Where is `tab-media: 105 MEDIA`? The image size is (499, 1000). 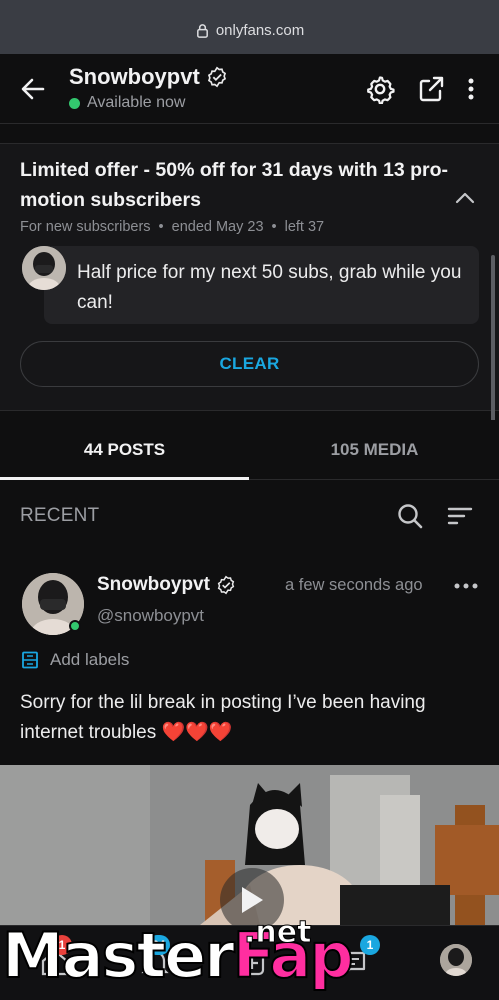
tab-media: 105 MEDIA is located at coordinates (374, 450).